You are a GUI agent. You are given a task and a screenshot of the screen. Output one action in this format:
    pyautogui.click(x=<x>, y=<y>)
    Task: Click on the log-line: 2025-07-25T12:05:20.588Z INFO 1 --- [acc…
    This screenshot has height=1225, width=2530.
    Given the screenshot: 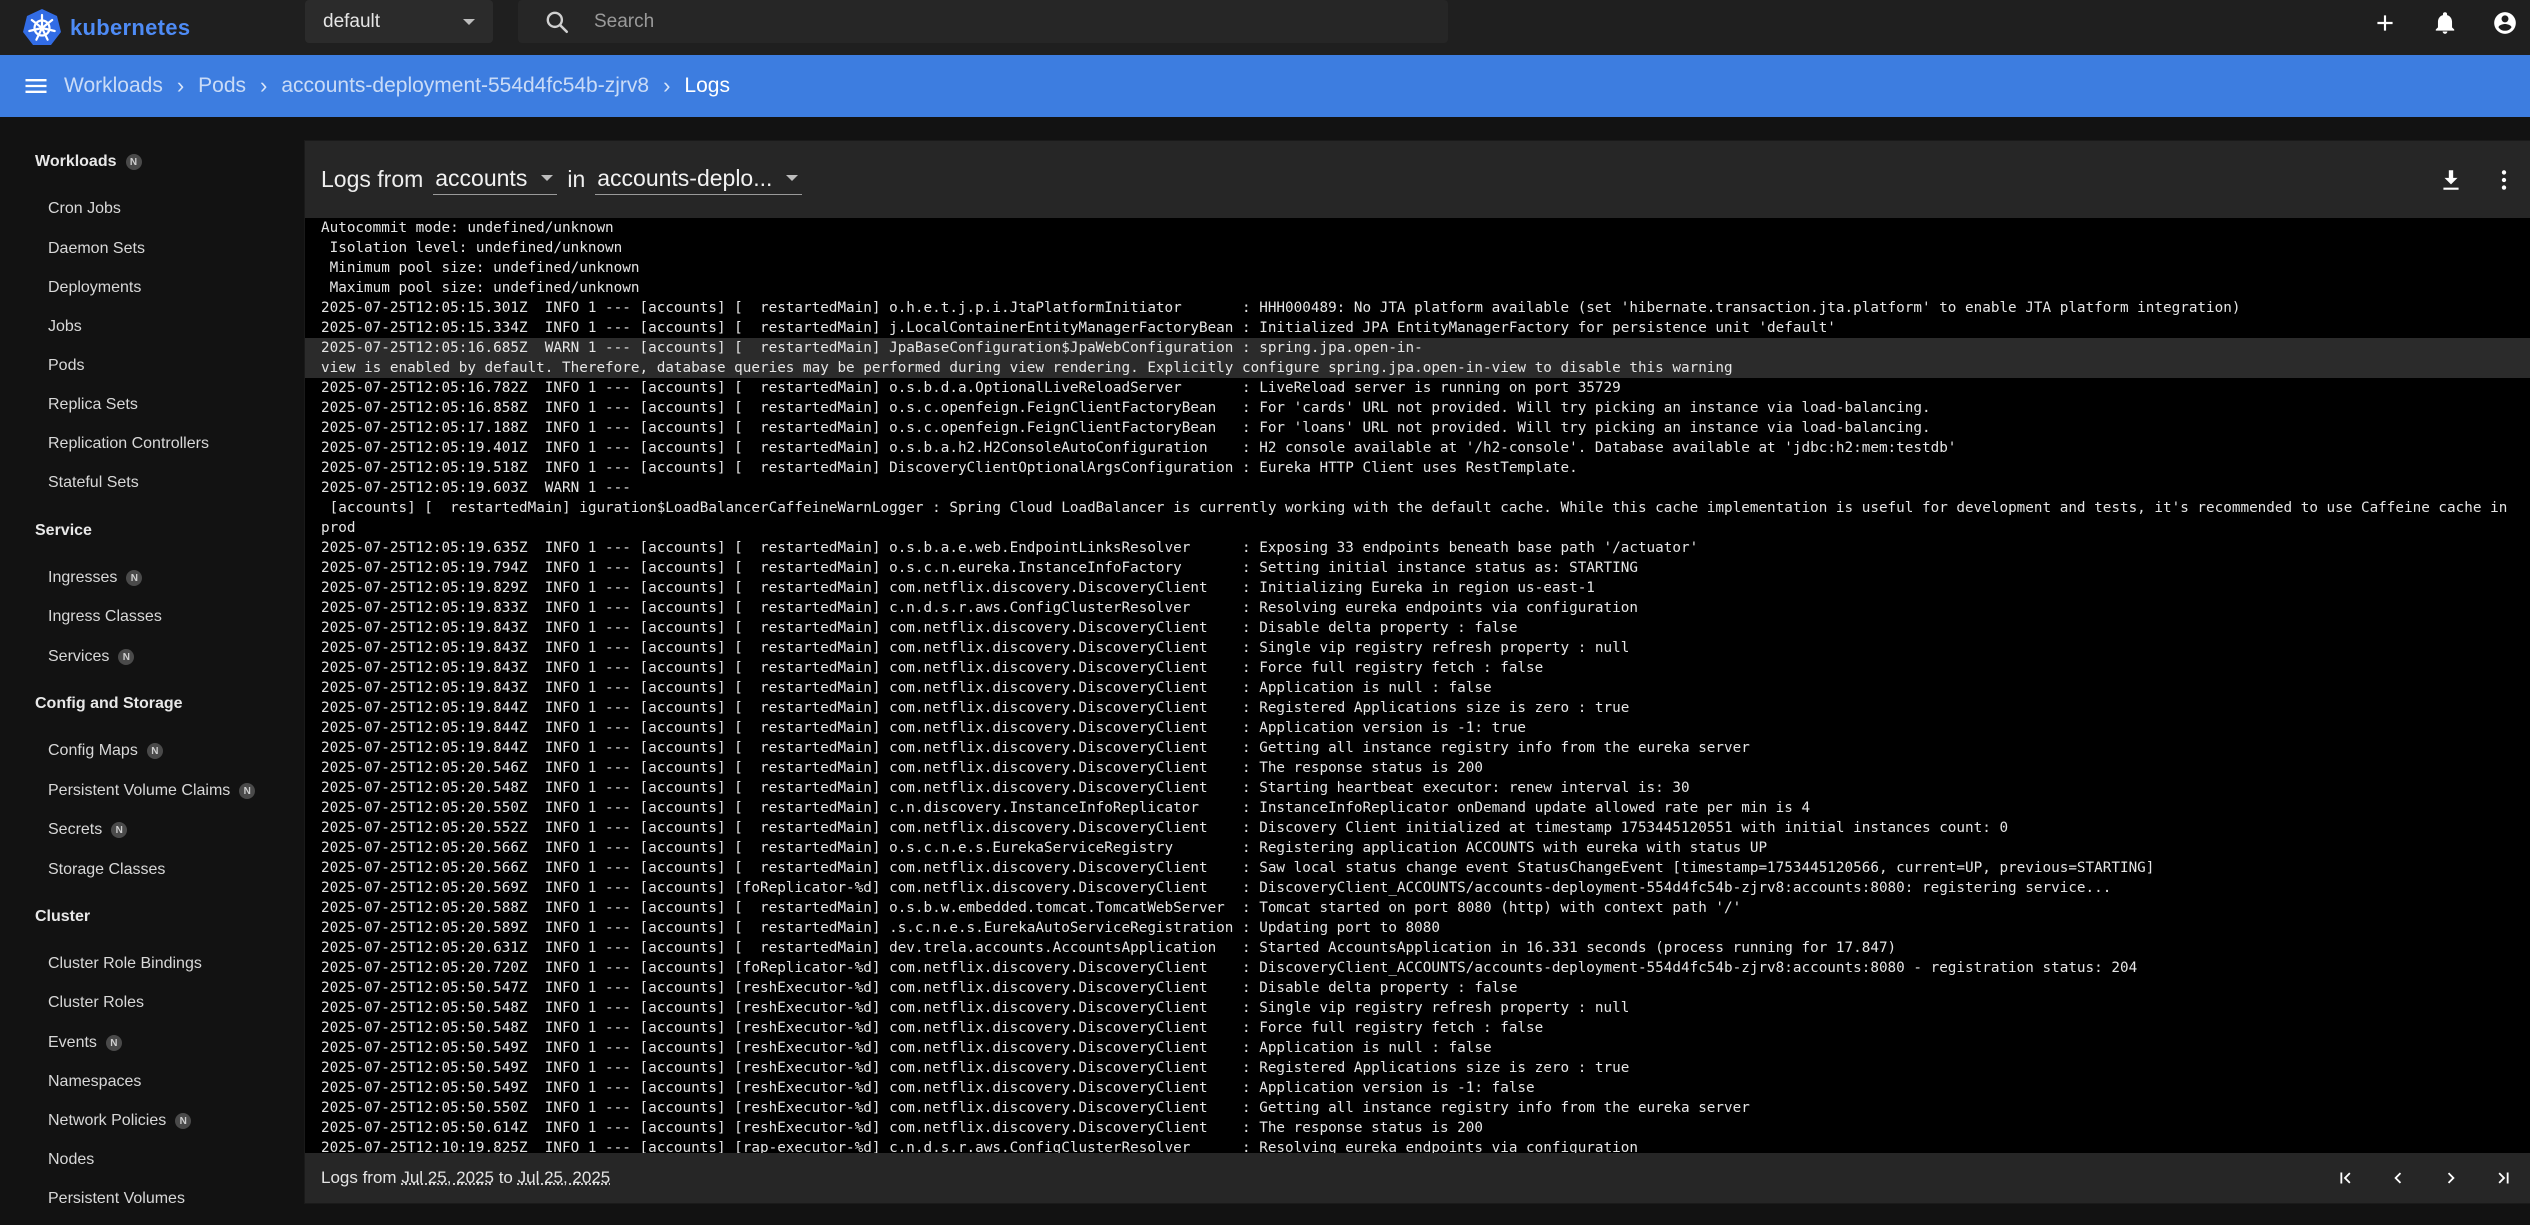 What is the action you would take?
    pyautogui.click(x=1031, y=908)
    